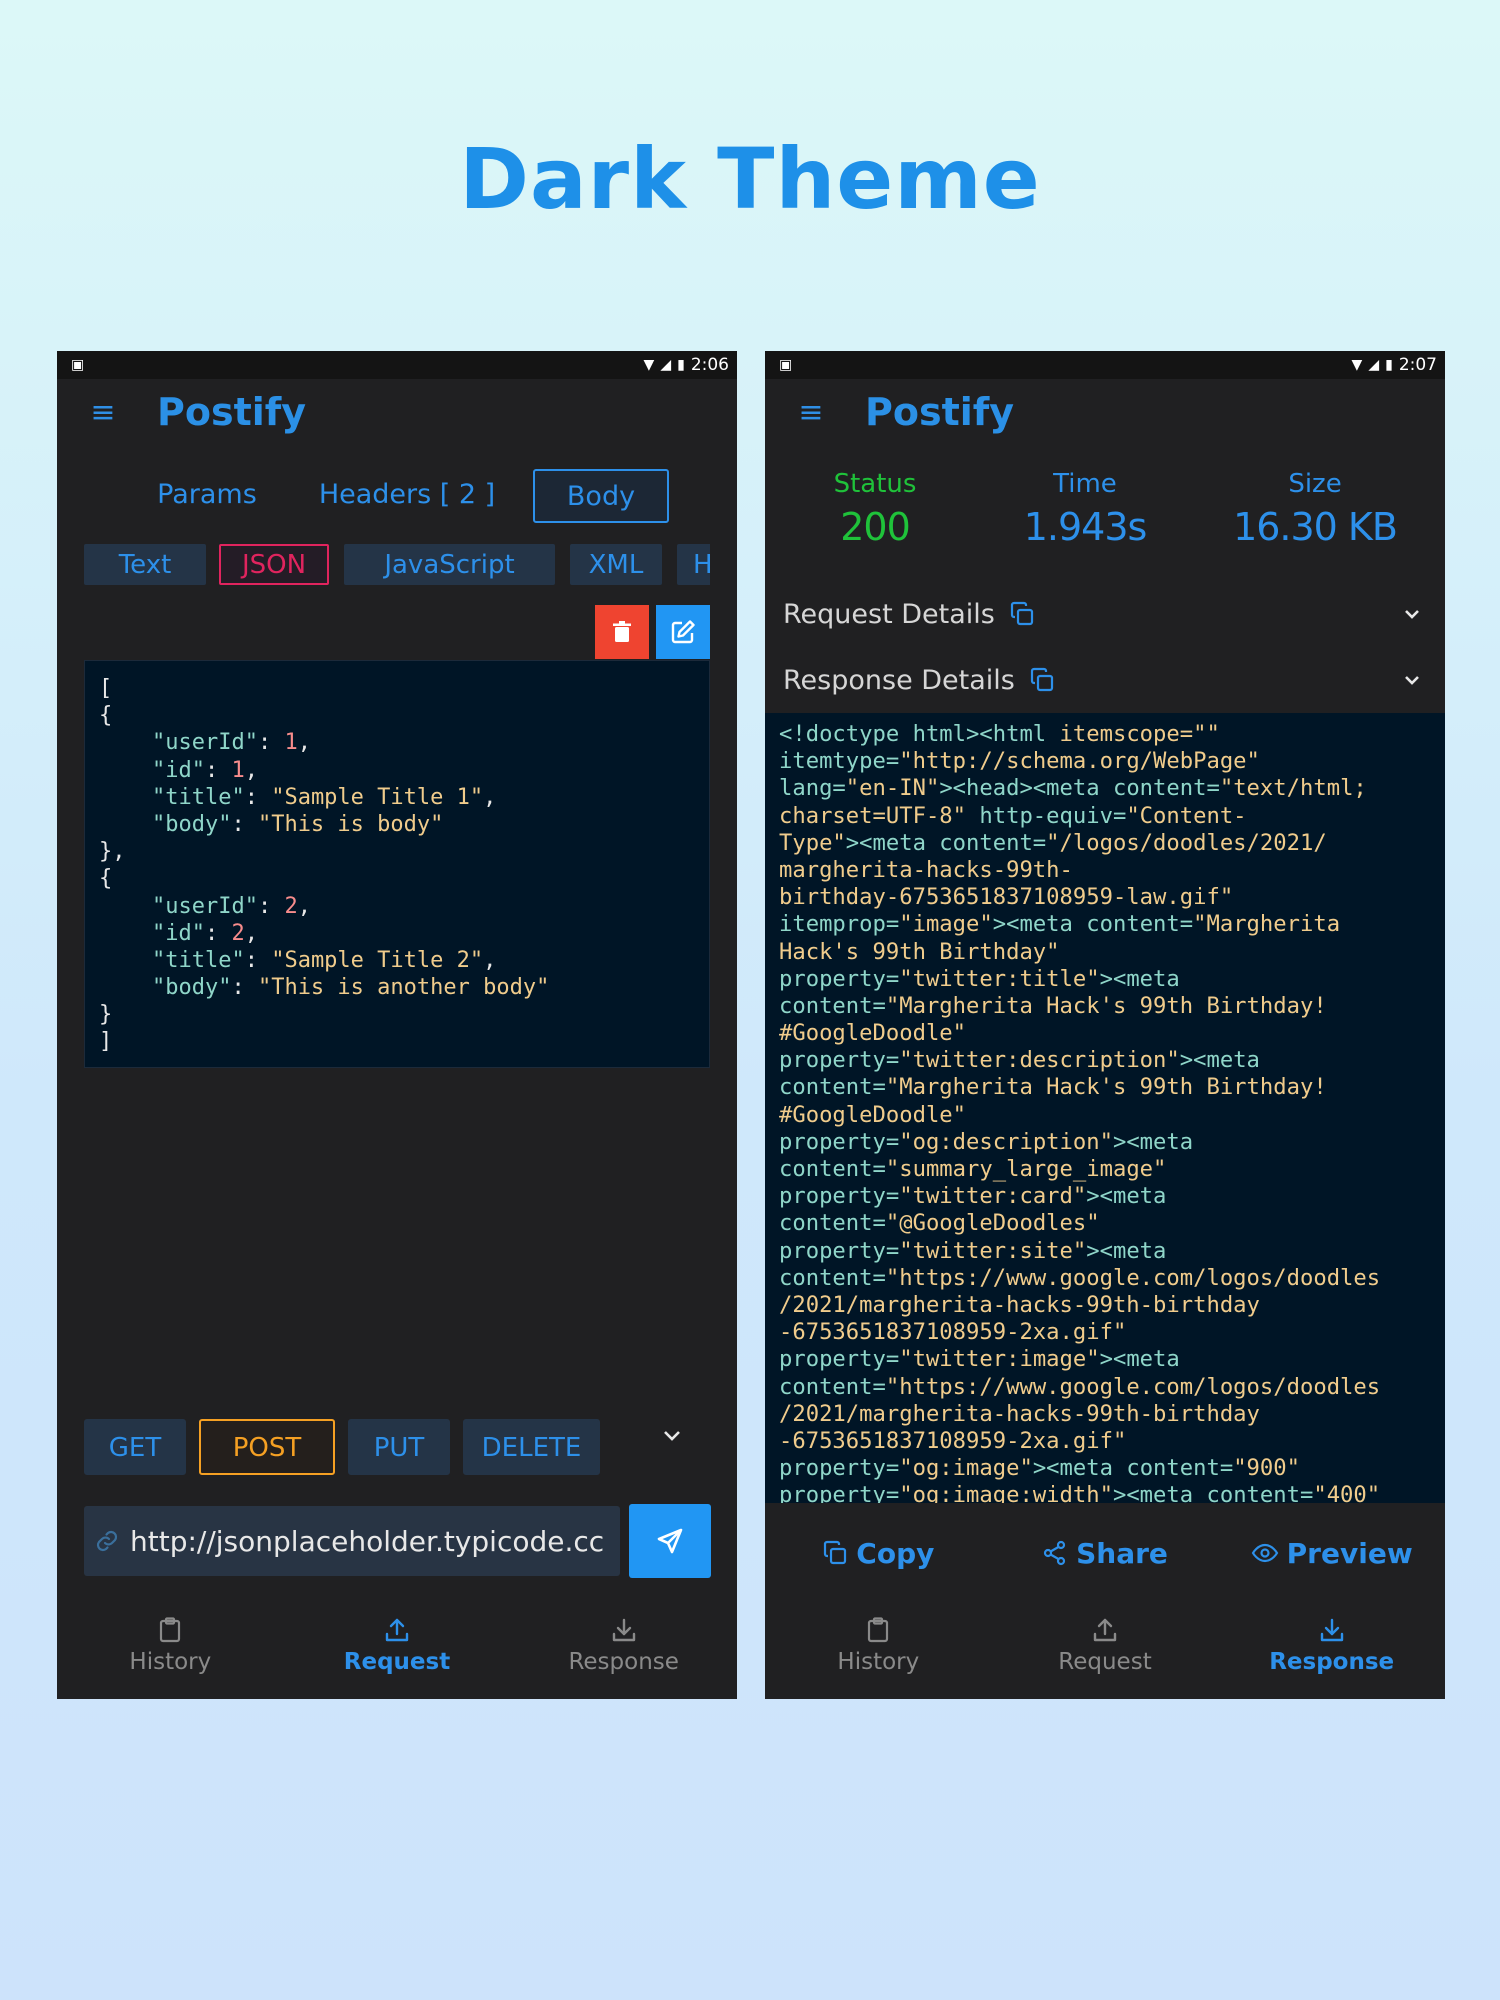 This screenshot has width=1500, height=2000. I want to click on method-post: POST, so click(267, 1447).